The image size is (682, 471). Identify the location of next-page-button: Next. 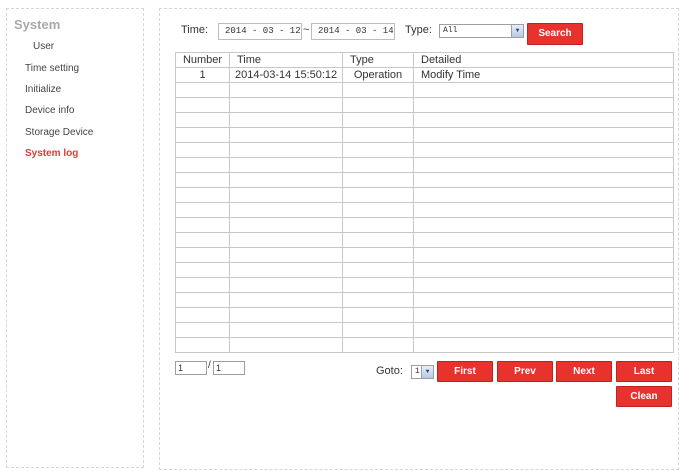
(584, 371).